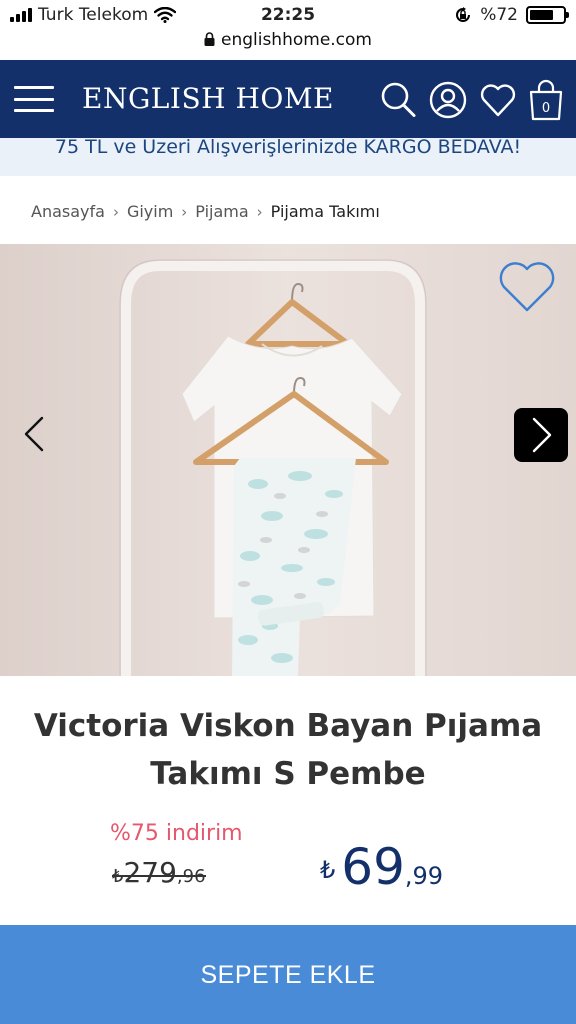  I want to click on cart-count: 0, so click(546, 108).